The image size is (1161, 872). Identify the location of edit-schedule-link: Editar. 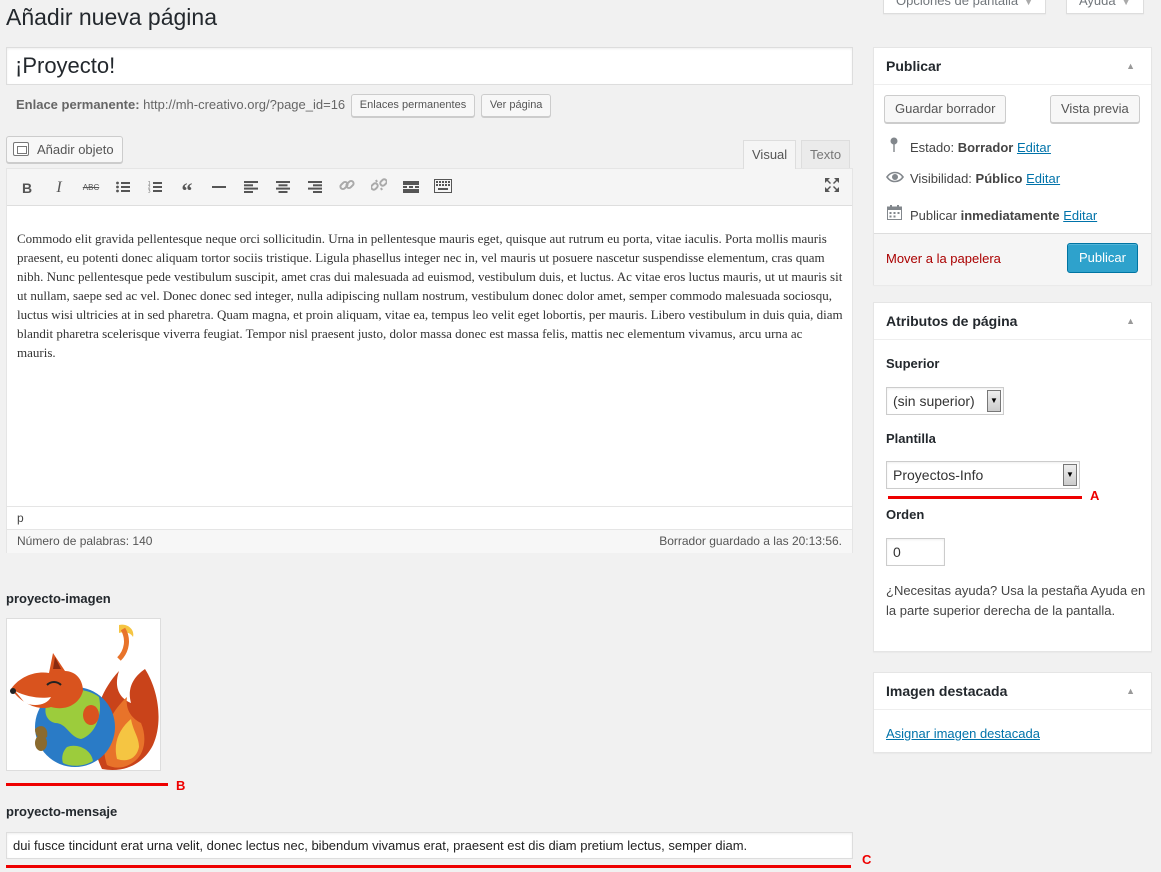
(1080, 215).